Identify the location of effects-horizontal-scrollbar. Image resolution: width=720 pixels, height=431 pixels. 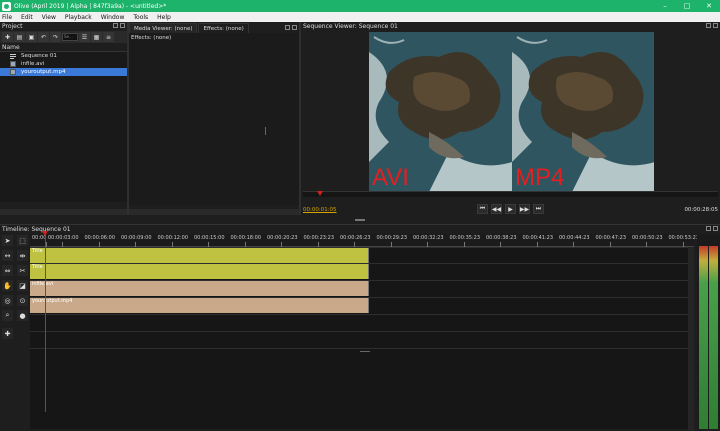
(214, 212).